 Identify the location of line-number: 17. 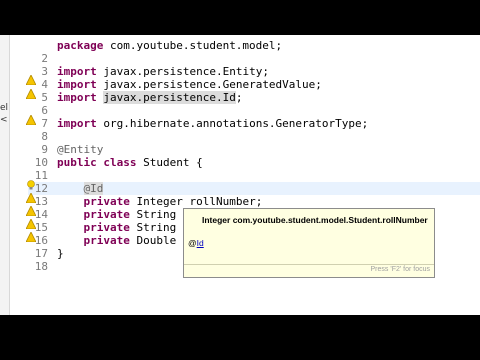
(41, 253).